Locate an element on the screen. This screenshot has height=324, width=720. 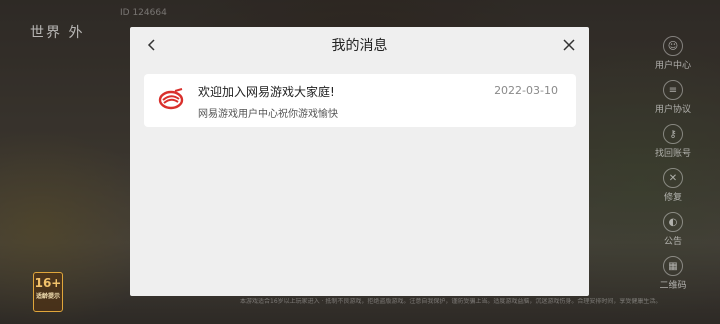
age-rating-label: 适龄提示 is located at coordinates (47, 296).